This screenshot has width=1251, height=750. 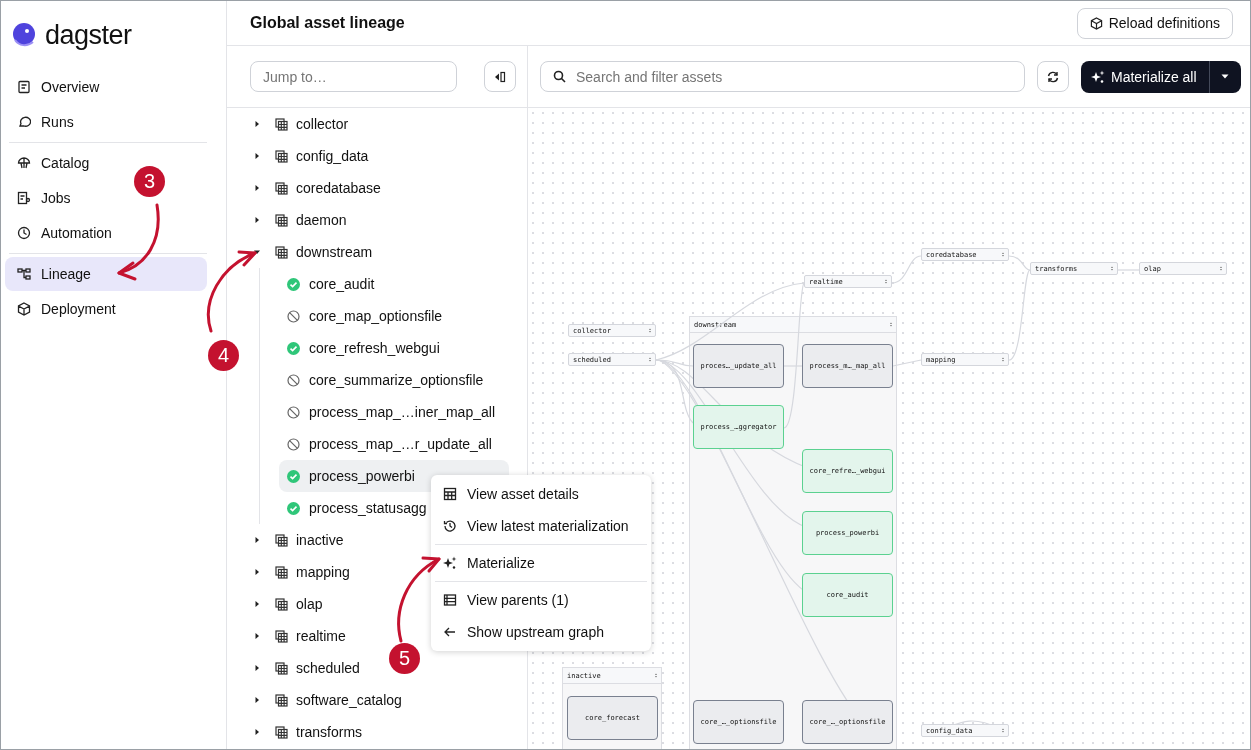 What do you see at coordinates (45, 122) in the screenshot?
I see `nav-item: Runs` at bounding box center [45, 122].